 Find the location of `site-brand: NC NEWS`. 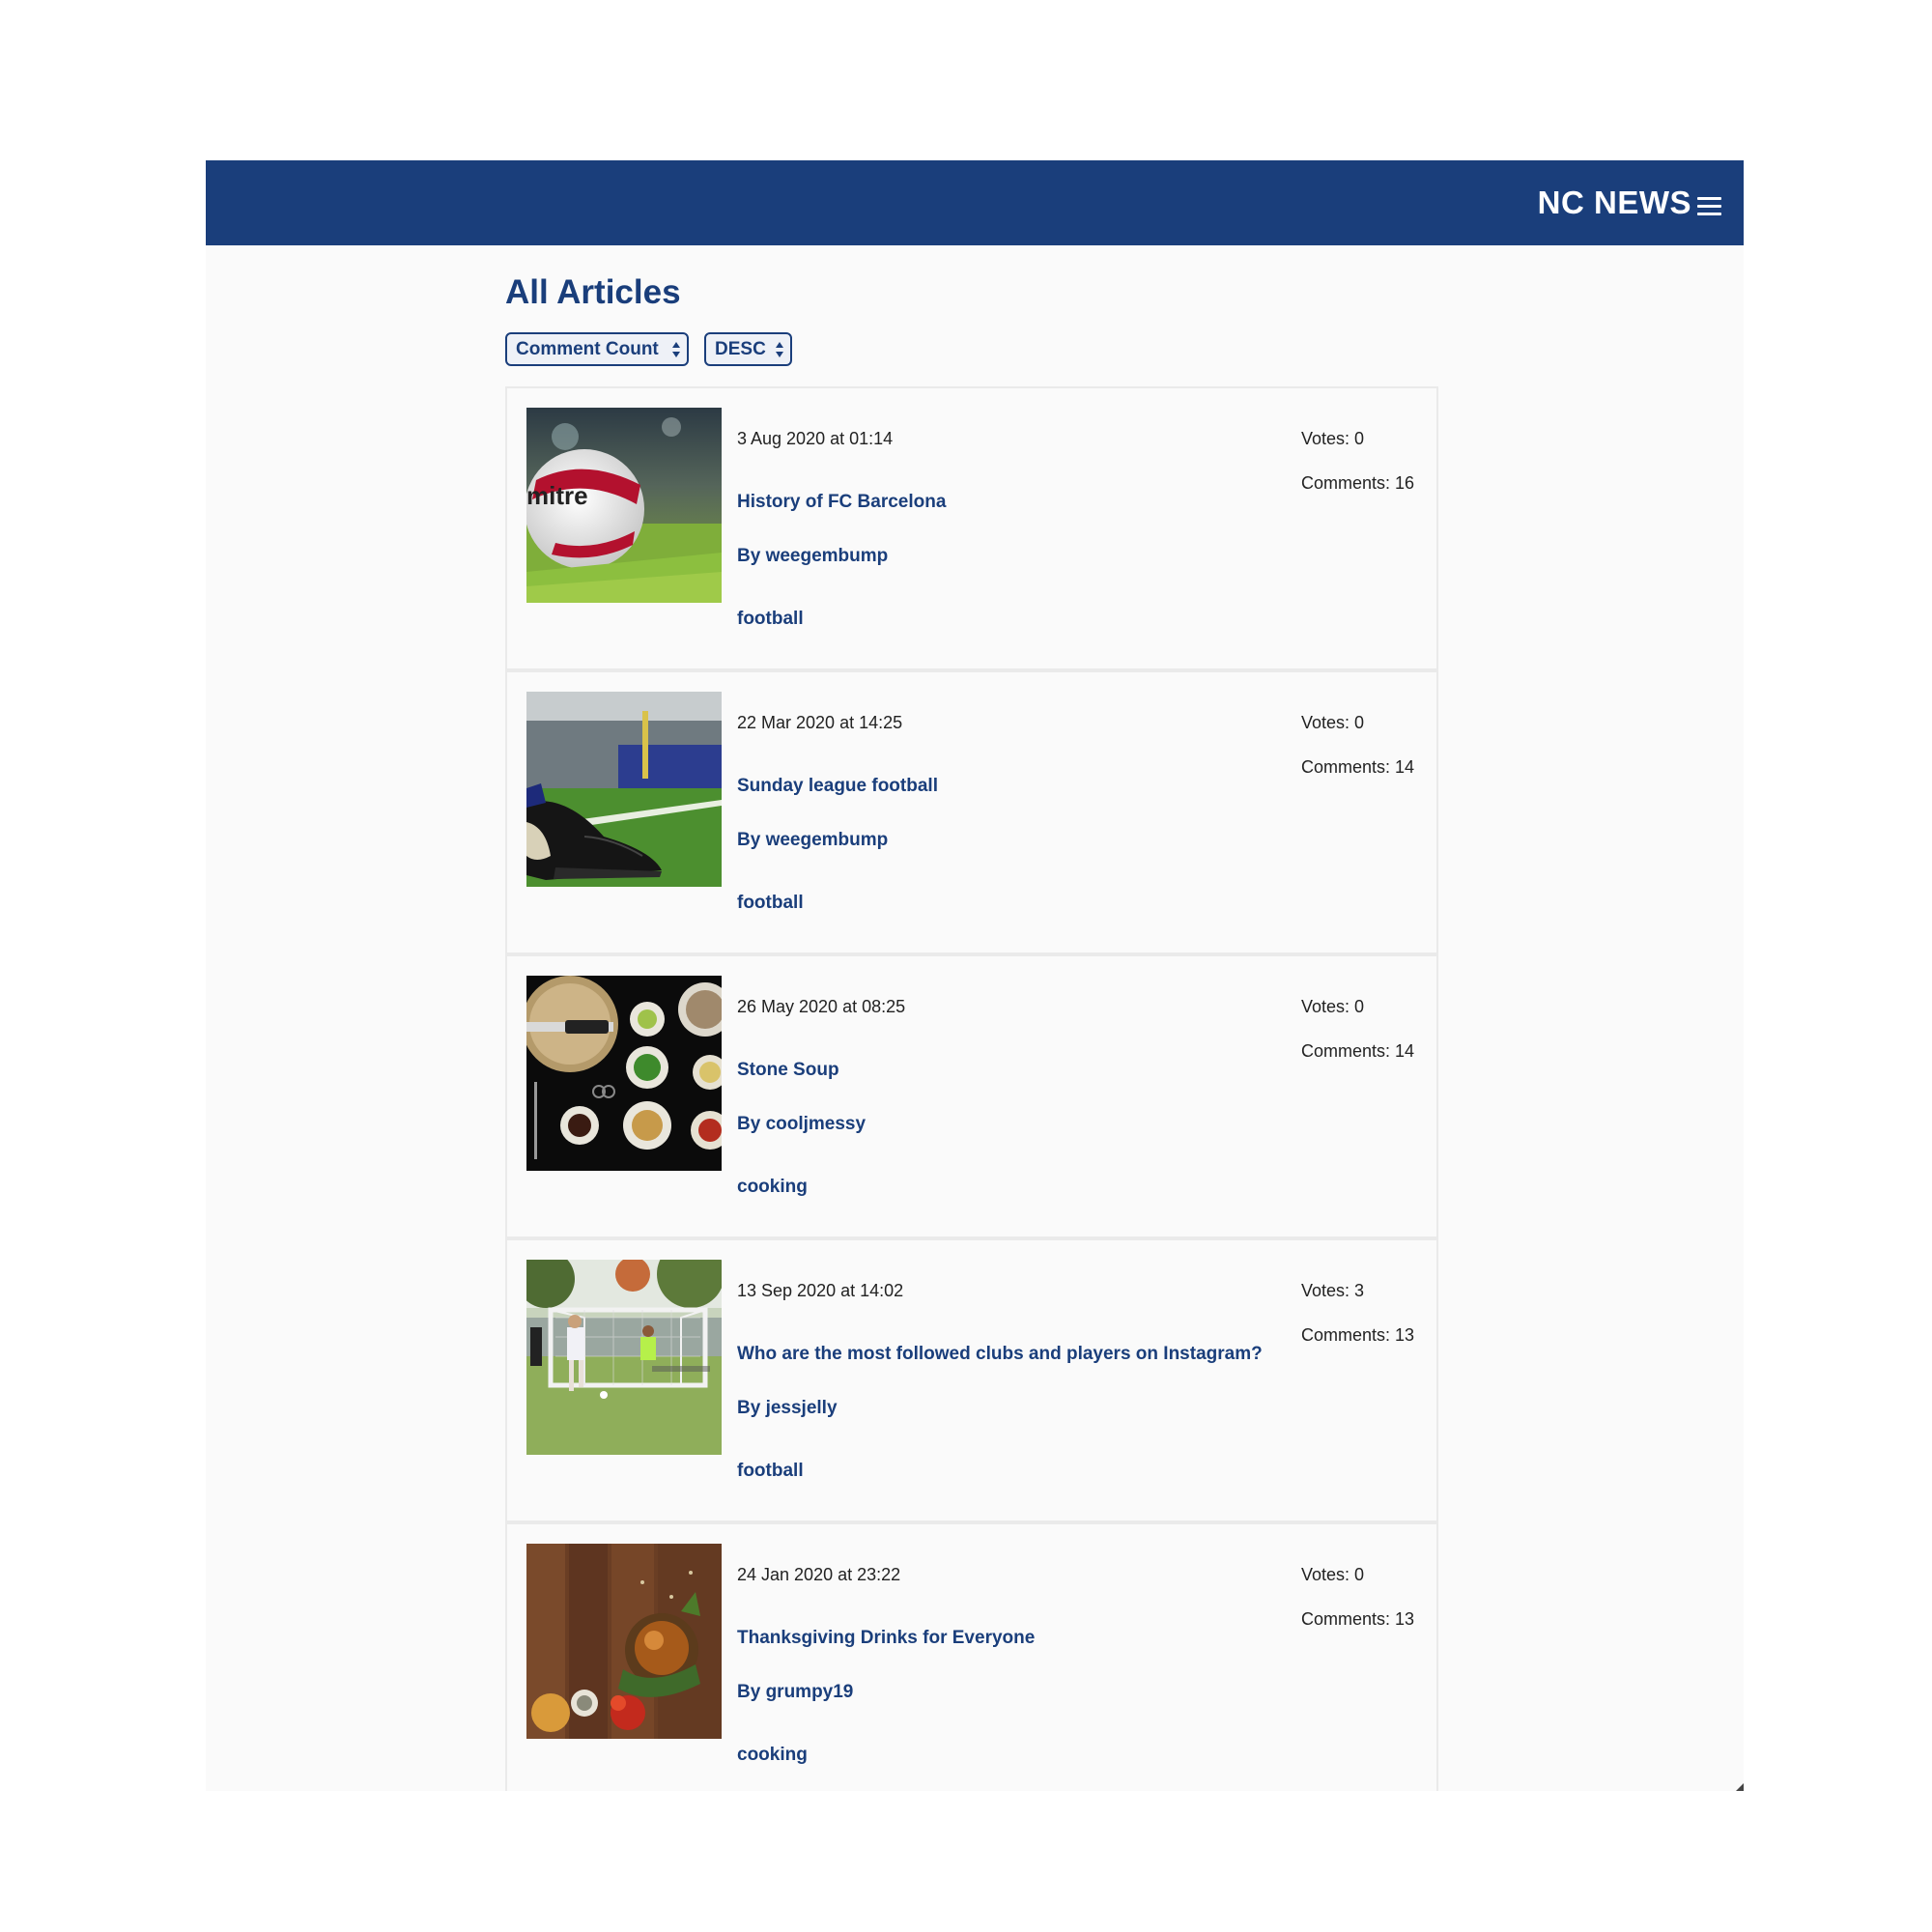

site-brand: NC NEWS is located at coordinates (1614, 203).